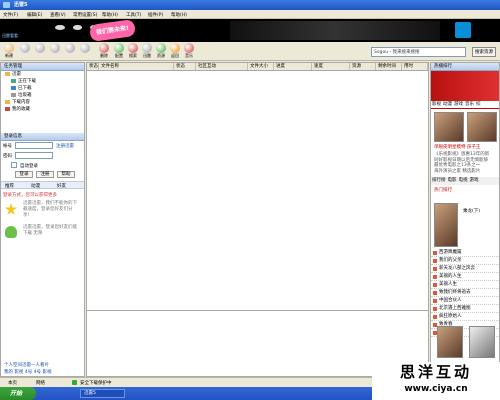 The width and height of the screenshot is (500, 400). What do you see at coordinates (7, 146) in the screenshot?
I see `account-label: 帐号` at bounding box center [7, 146].